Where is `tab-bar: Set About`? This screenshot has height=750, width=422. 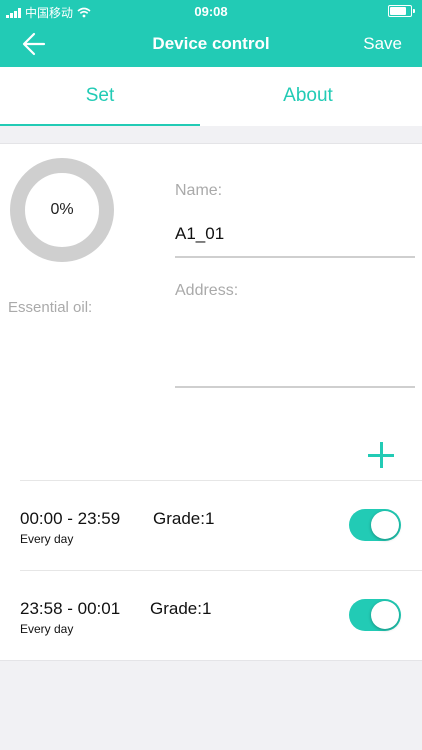 tab-bar: Set About is located at coordinates (211, 96).